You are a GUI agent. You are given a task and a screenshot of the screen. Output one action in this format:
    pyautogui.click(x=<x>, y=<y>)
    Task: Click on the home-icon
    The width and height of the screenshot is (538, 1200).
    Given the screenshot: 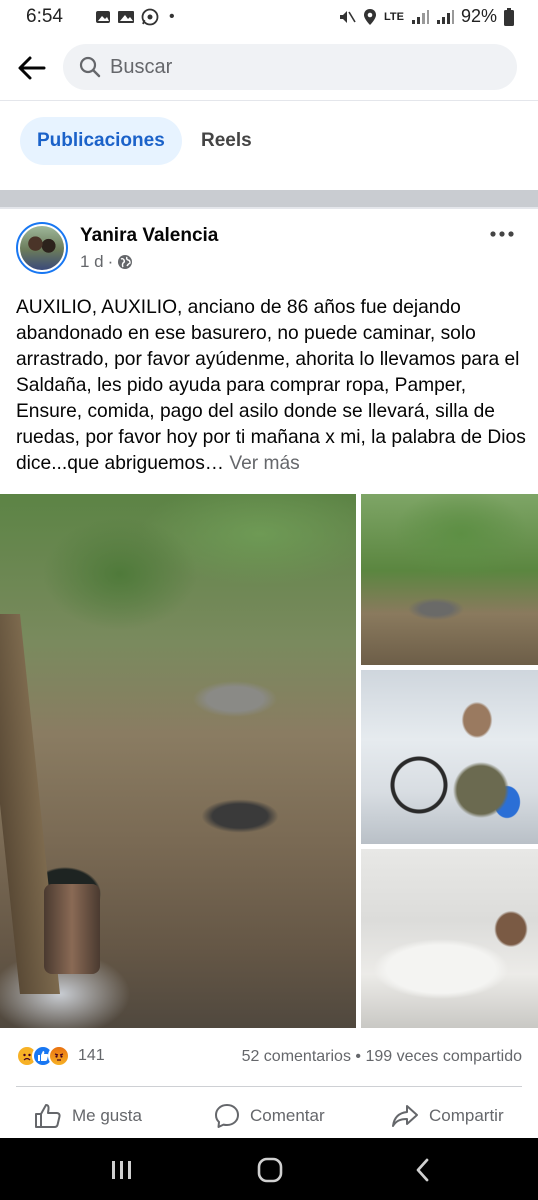 What is the action you would take?
    pyautogui.click(x=270, y=1170)
    